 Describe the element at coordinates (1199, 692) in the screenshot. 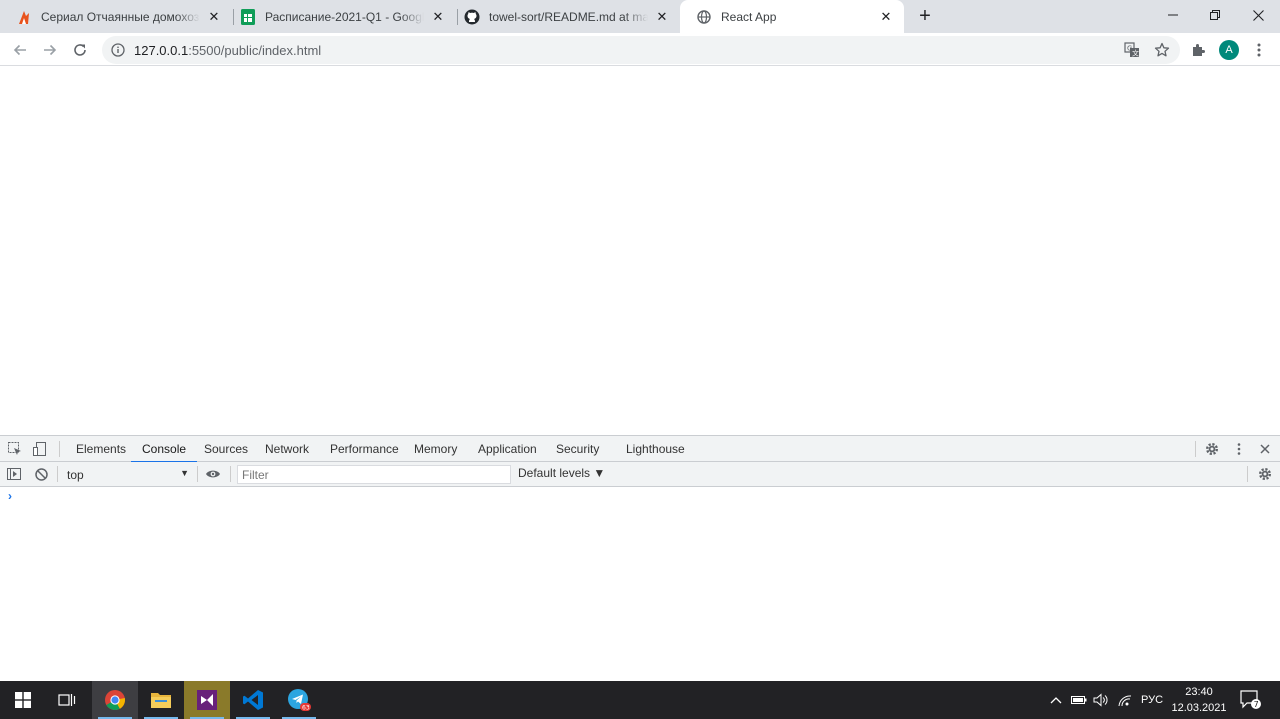

I see `clock-time: 23:40` at that location.